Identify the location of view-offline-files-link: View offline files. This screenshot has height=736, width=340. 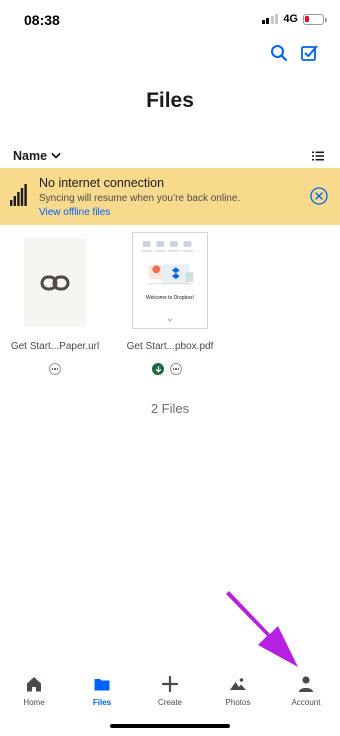
(74, 212).